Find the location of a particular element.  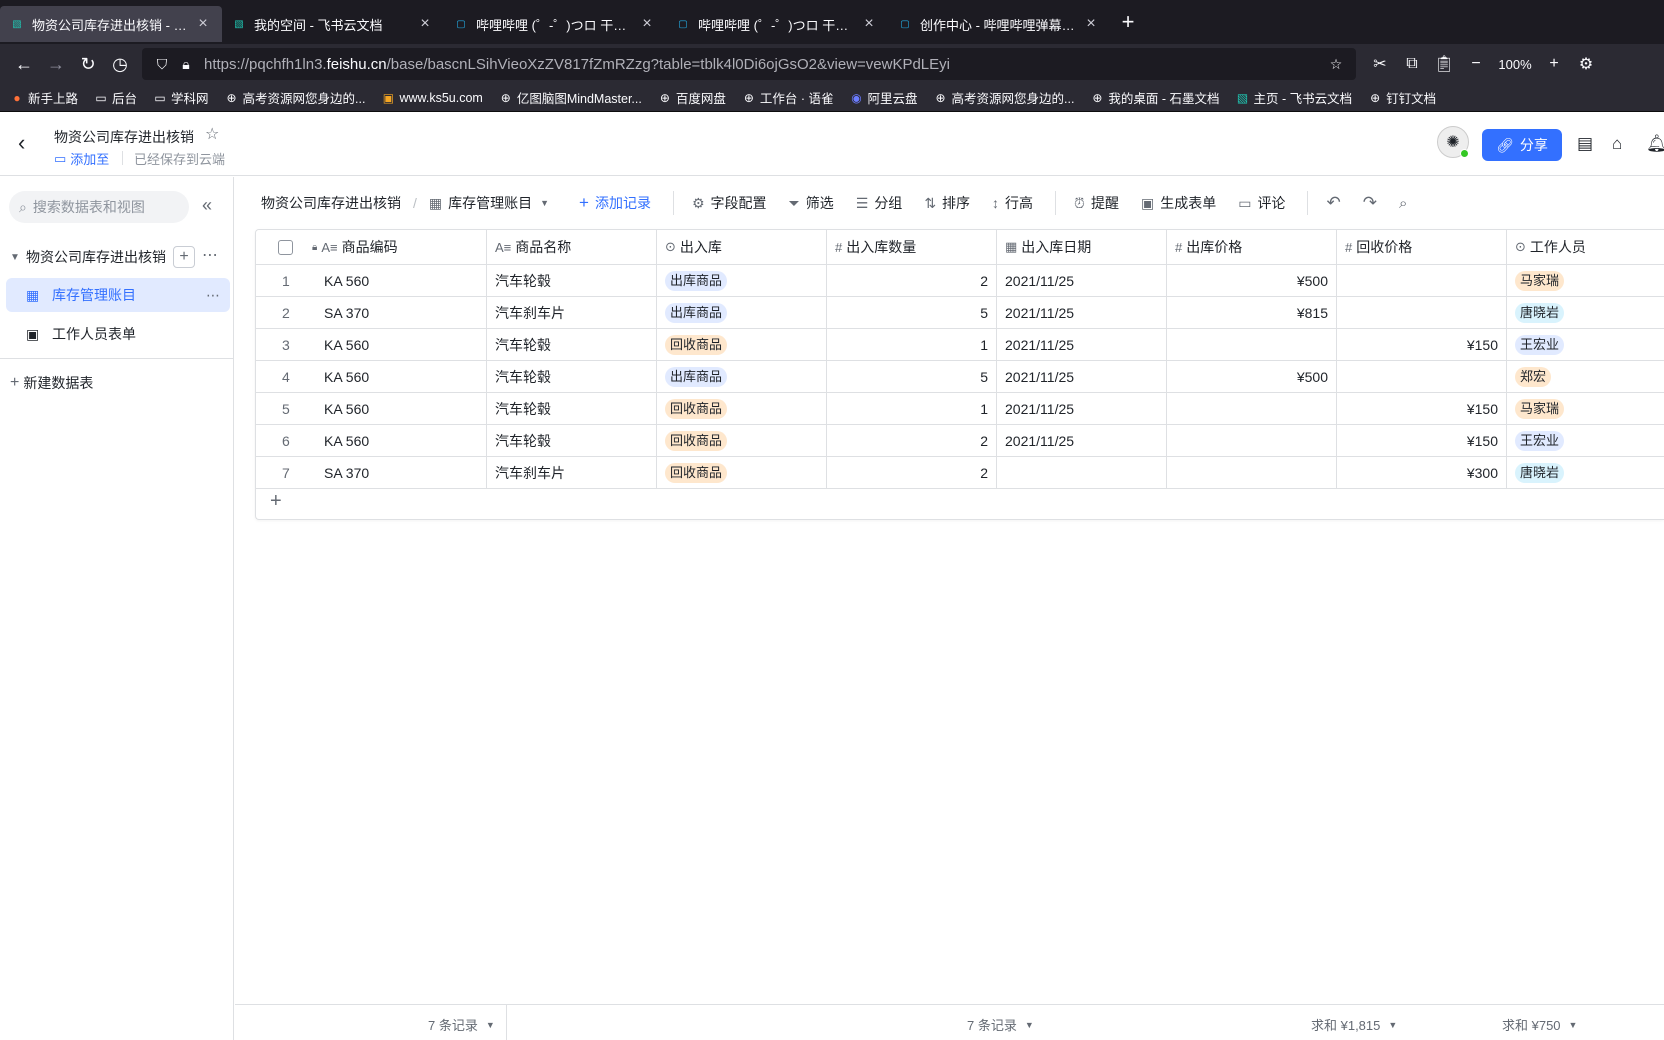

robot-icon: ⌂ is located at coordinates (1617, 144).